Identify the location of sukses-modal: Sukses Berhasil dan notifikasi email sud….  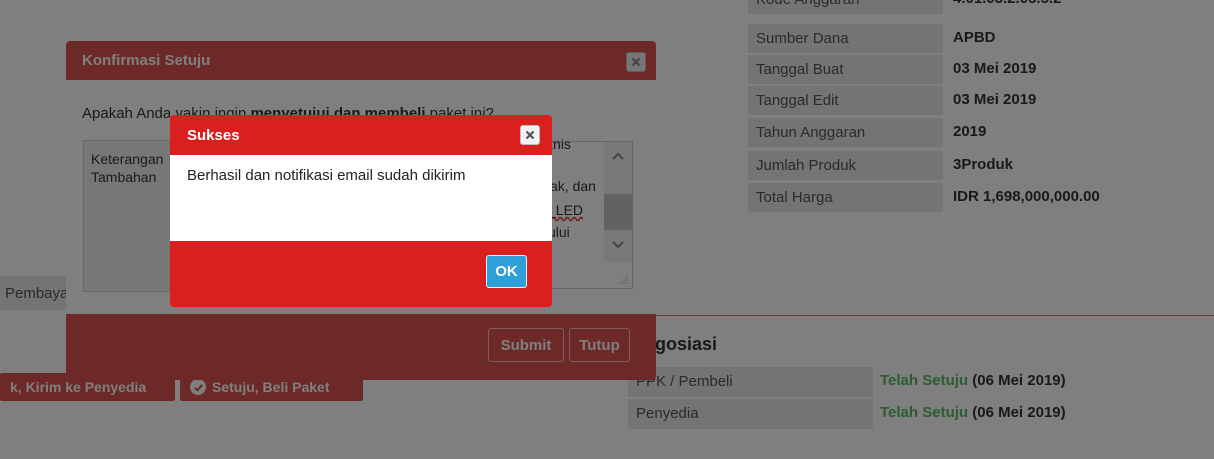
(361, 211).